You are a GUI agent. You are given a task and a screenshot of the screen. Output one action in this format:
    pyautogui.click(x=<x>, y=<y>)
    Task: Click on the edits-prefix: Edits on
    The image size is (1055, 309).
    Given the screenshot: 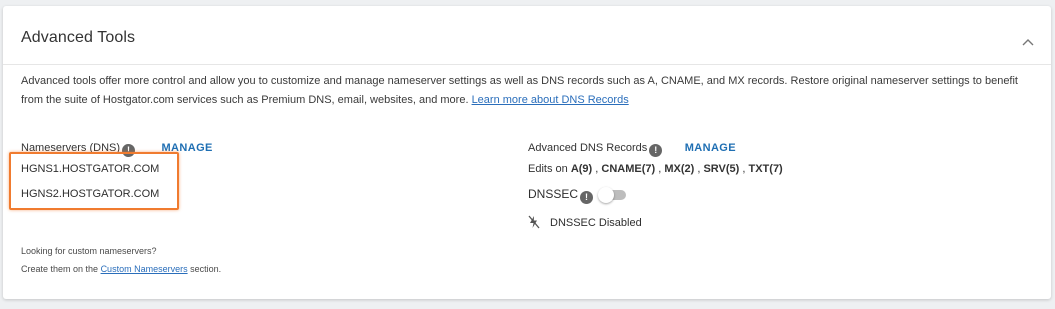 What is the action you would take?
    pyautogui.click(x=548, y=169)
    